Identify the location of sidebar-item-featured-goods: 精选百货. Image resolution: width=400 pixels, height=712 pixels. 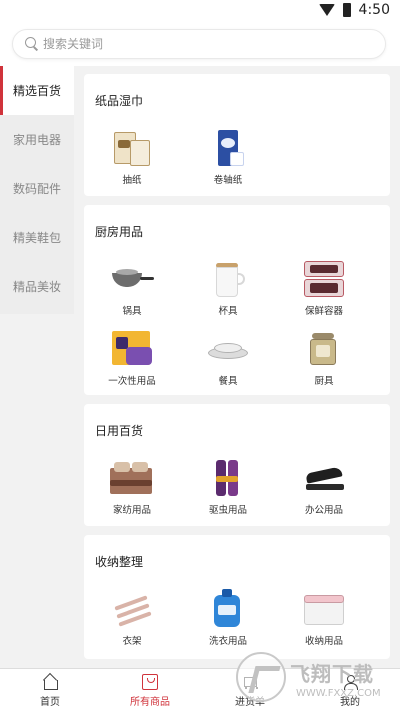
(37, 90).